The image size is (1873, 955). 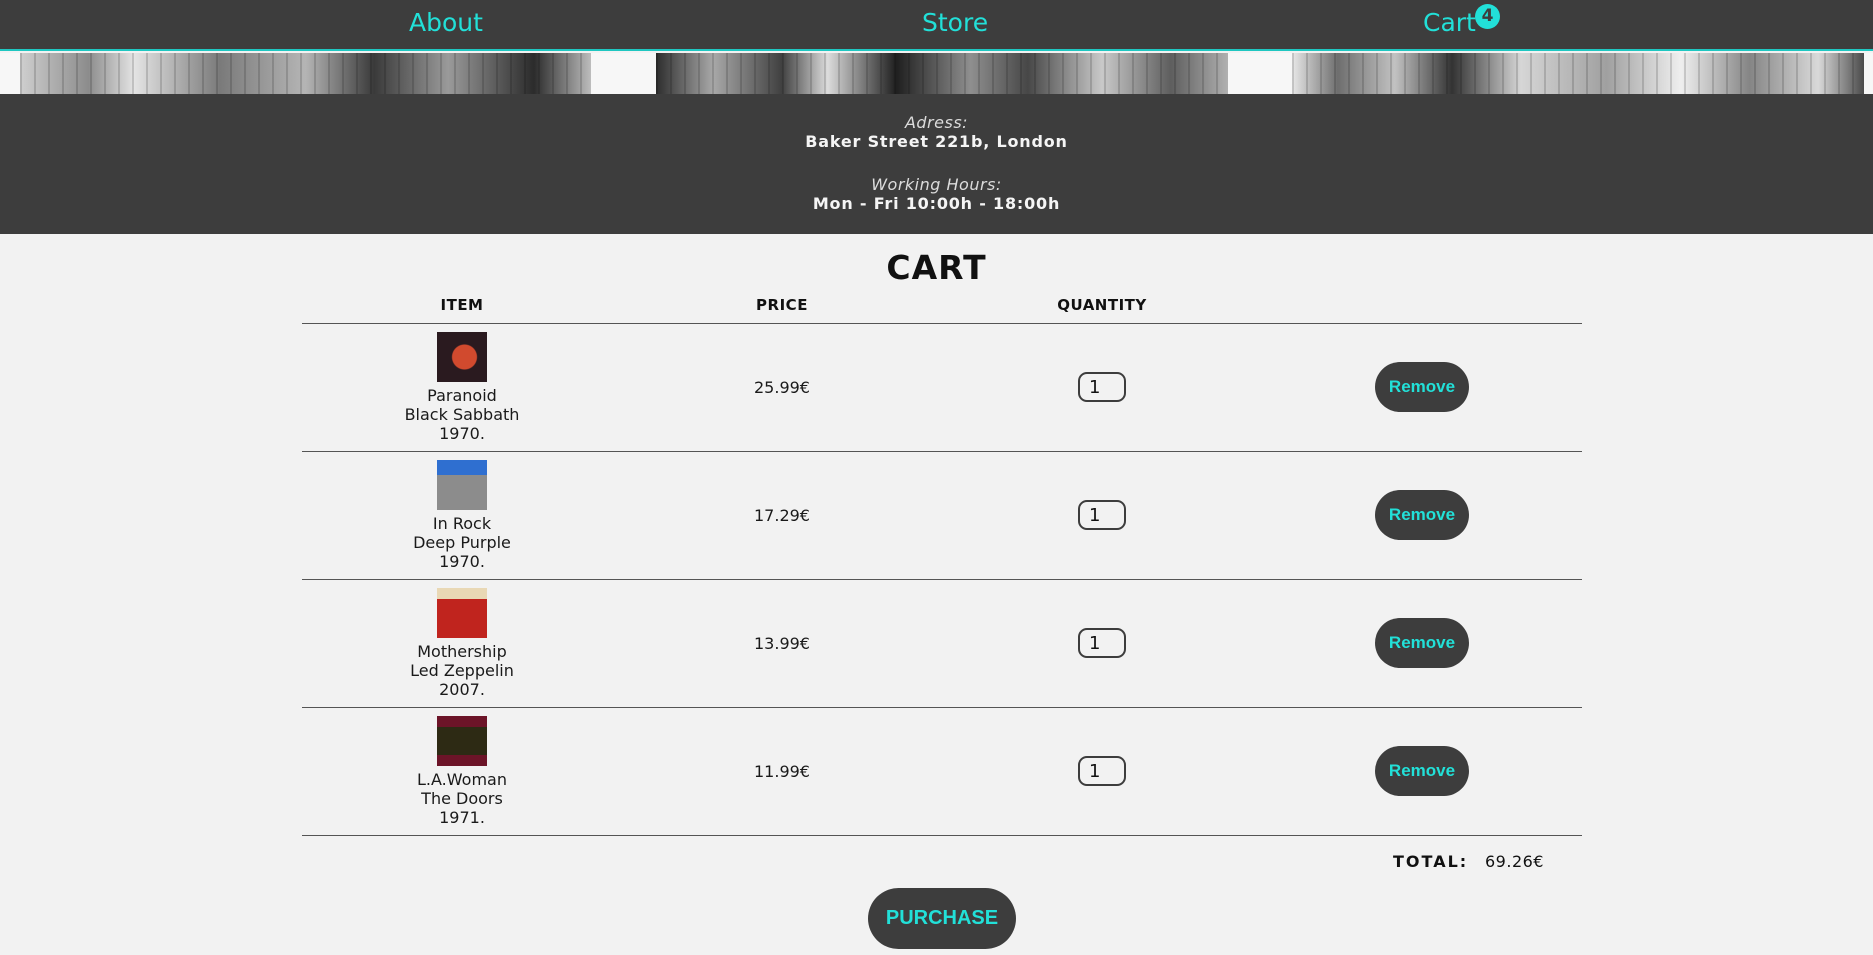 I want to click on item-cell: Paranoid Black Sabbath 1970., so click(x=462, y=387).